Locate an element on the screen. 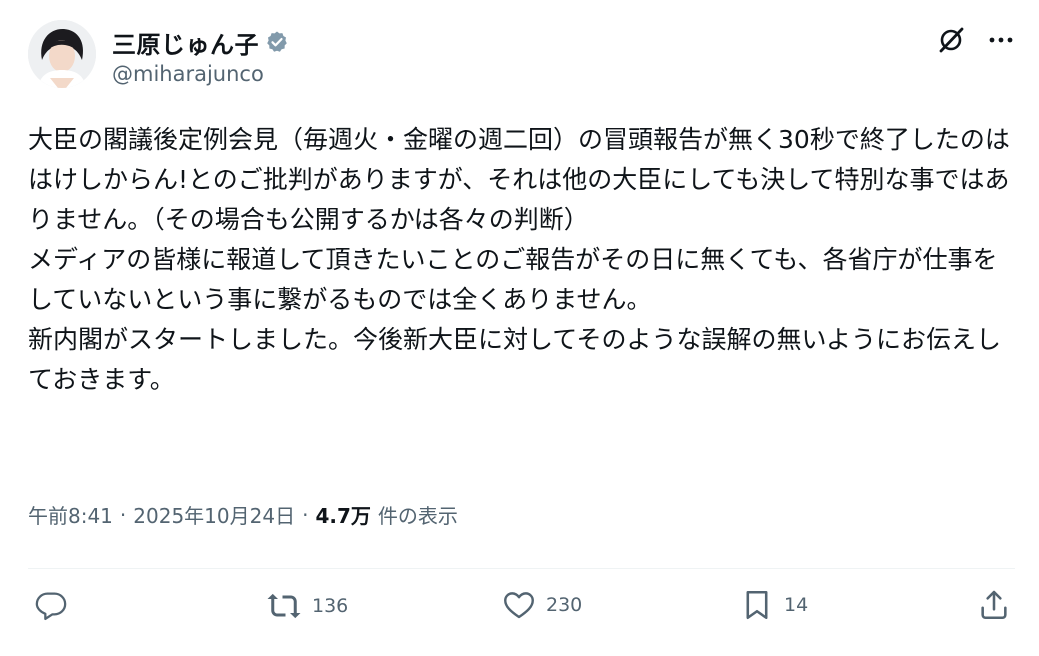  reply-button is located at coordinates (56, 605).